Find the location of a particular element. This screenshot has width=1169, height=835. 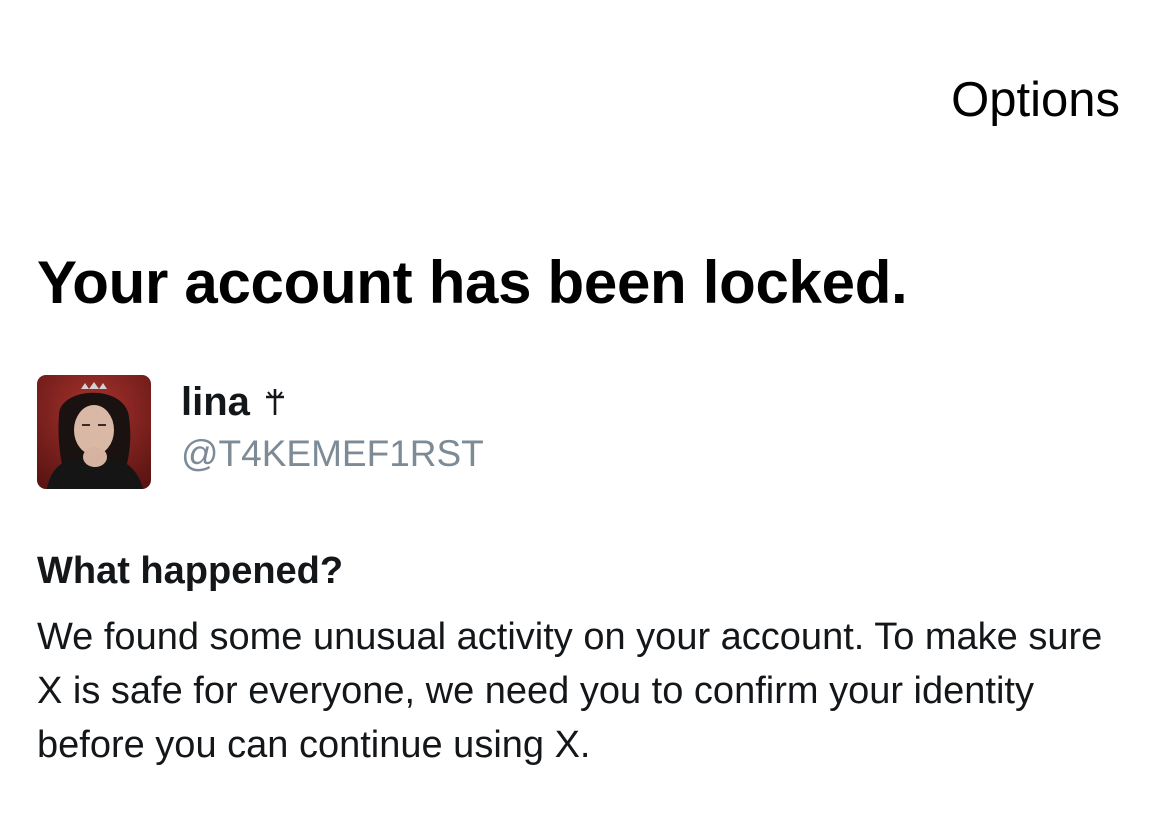

page-title: Your account has been locked. is located at coordinates (472, 282).